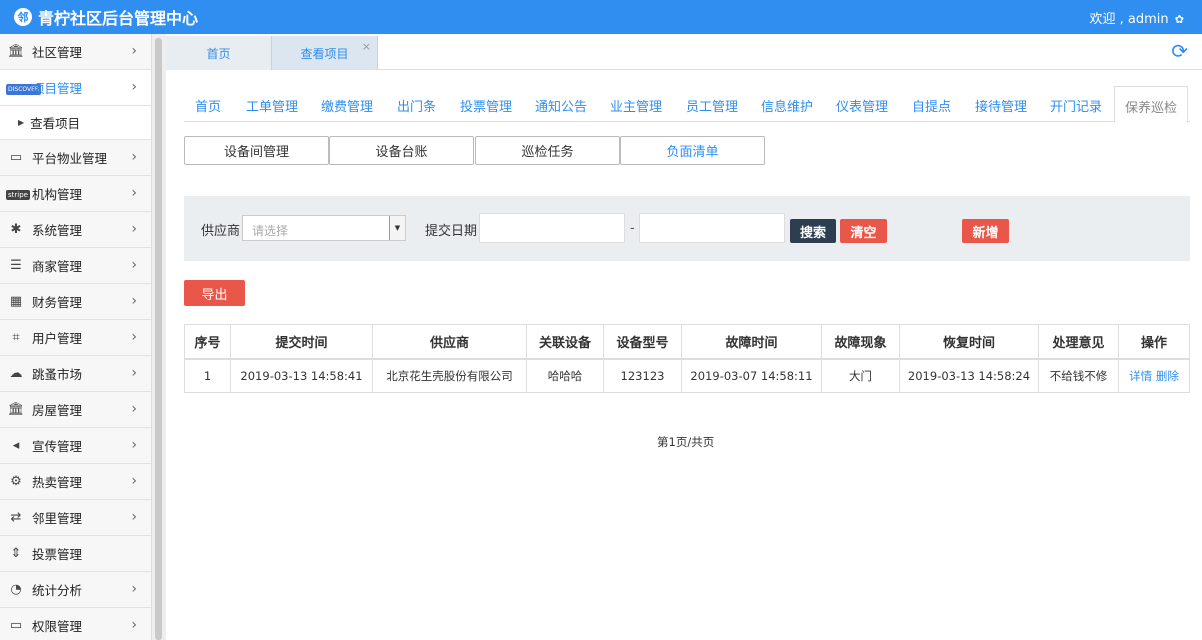 The image size is (1202, 640). Describe the element at coordinates (75, 194) in the screenshot. I see `sidebar-item-org: stripe 机构管理 ›` at that location.